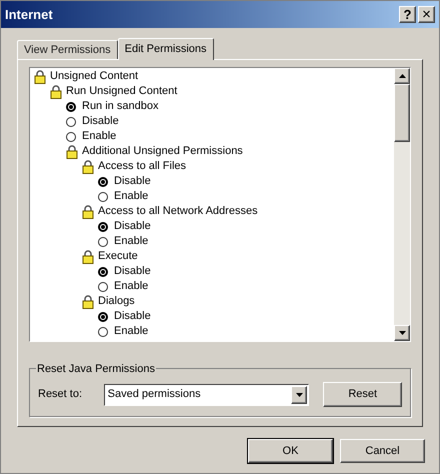  Describe the element at coordinates (142, 166) in the screenshot. I see `tree-item: Access to all Files` at that location.